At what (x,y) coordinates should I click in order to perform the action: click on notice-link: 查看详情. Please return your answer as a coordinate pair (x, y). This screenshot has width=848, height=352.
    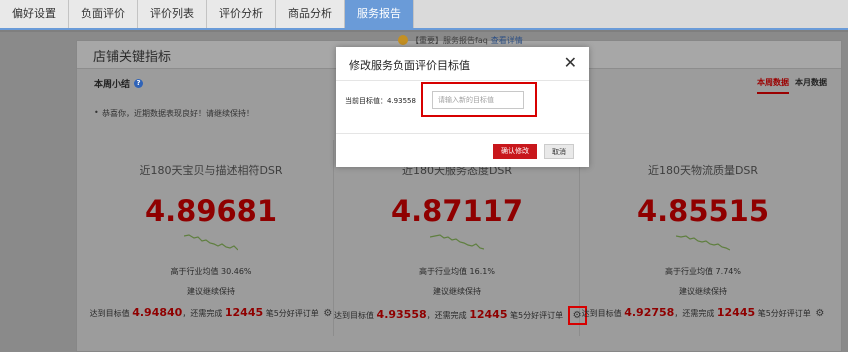
    Looking at the image, I should click on (507, 40).